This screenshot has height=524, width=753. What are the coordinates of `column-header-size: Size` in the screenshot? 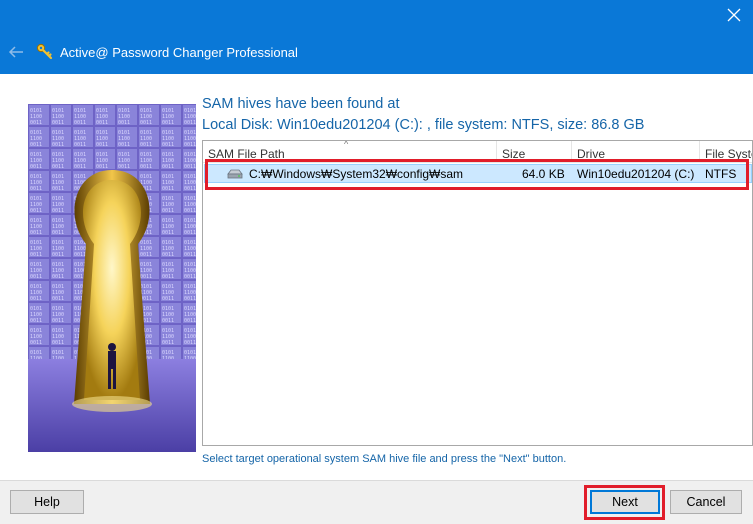 It's located at (534, 152).